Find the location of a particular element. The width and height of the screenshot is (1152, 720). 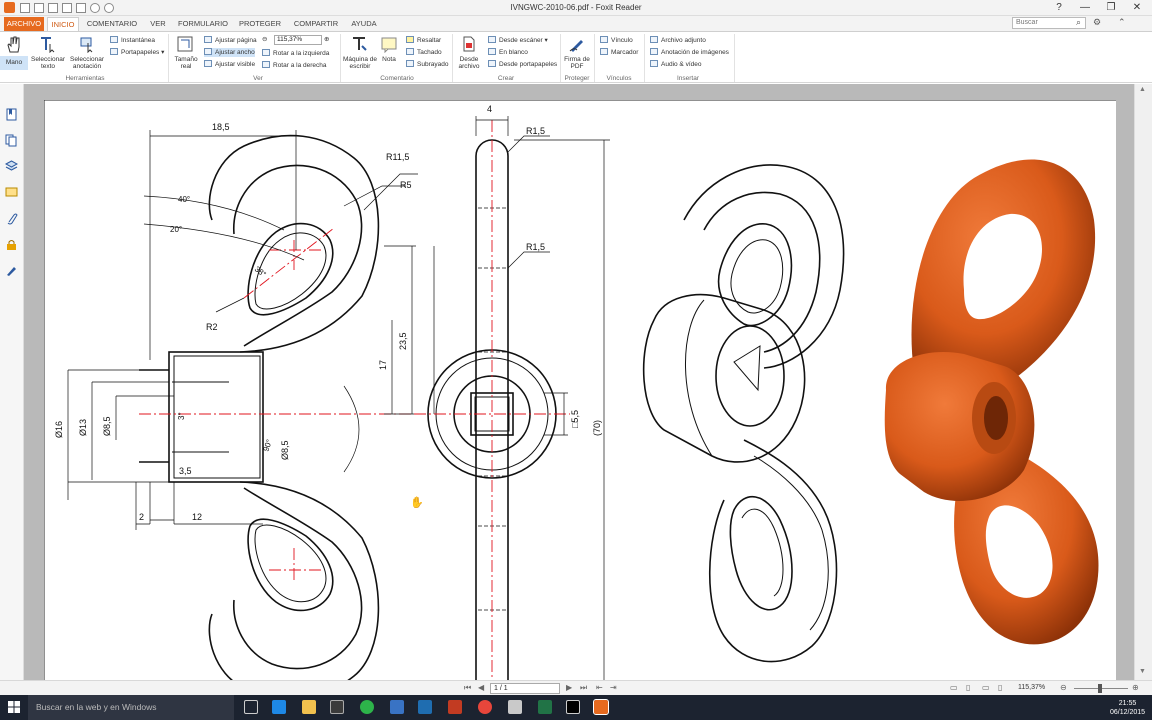

highlight-button: Resaltar is located at coordinates (423, 40).